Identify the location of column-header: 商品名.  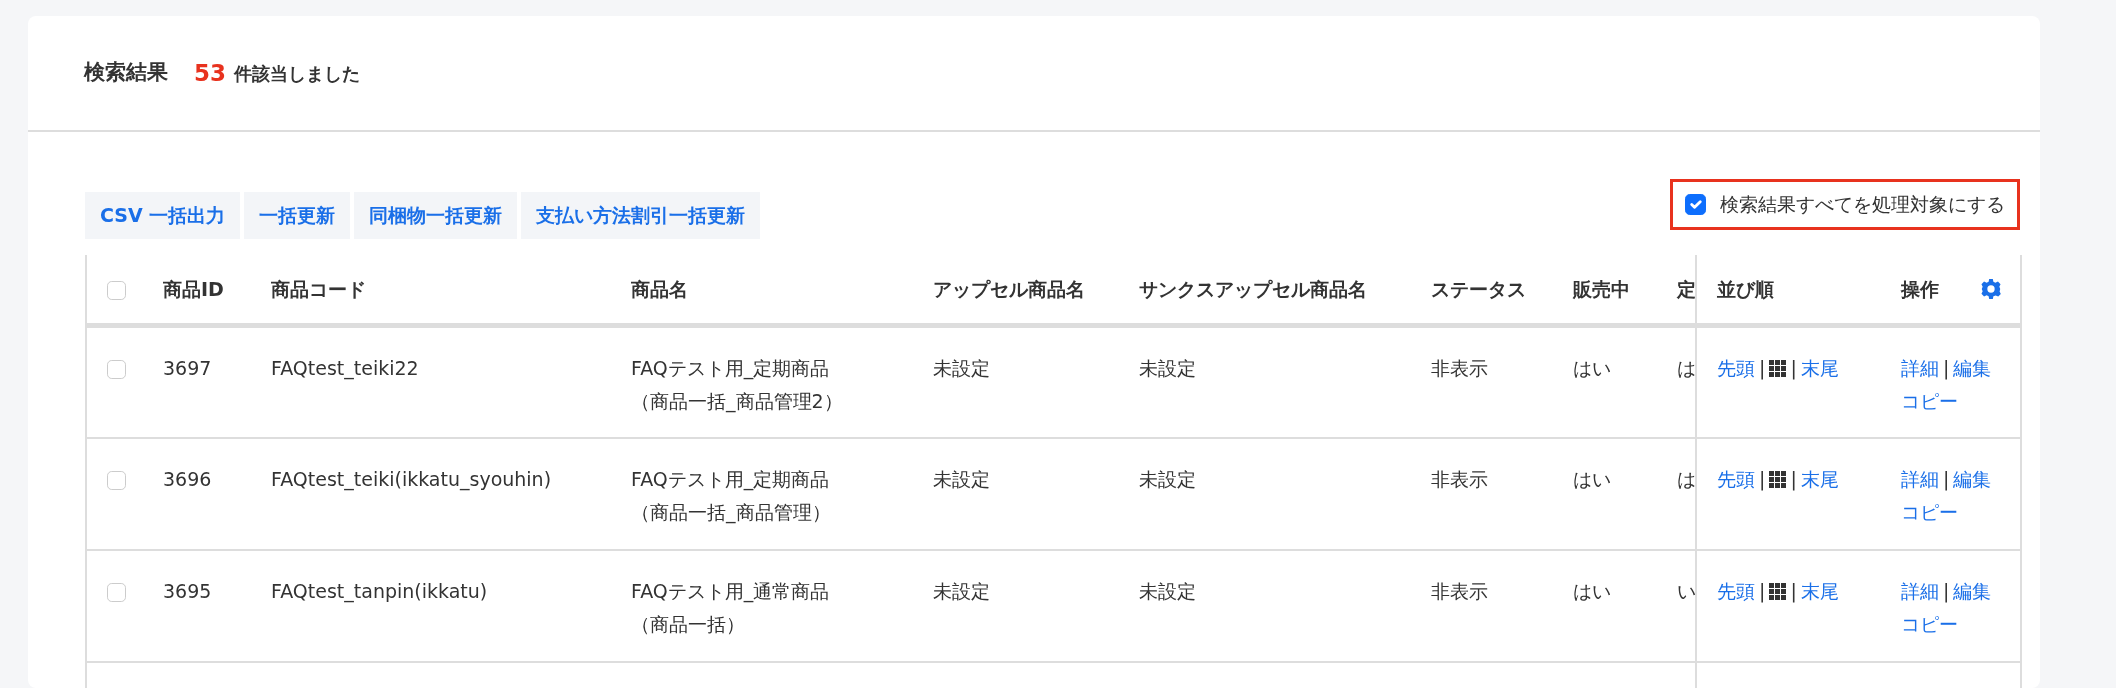
(659, 288).